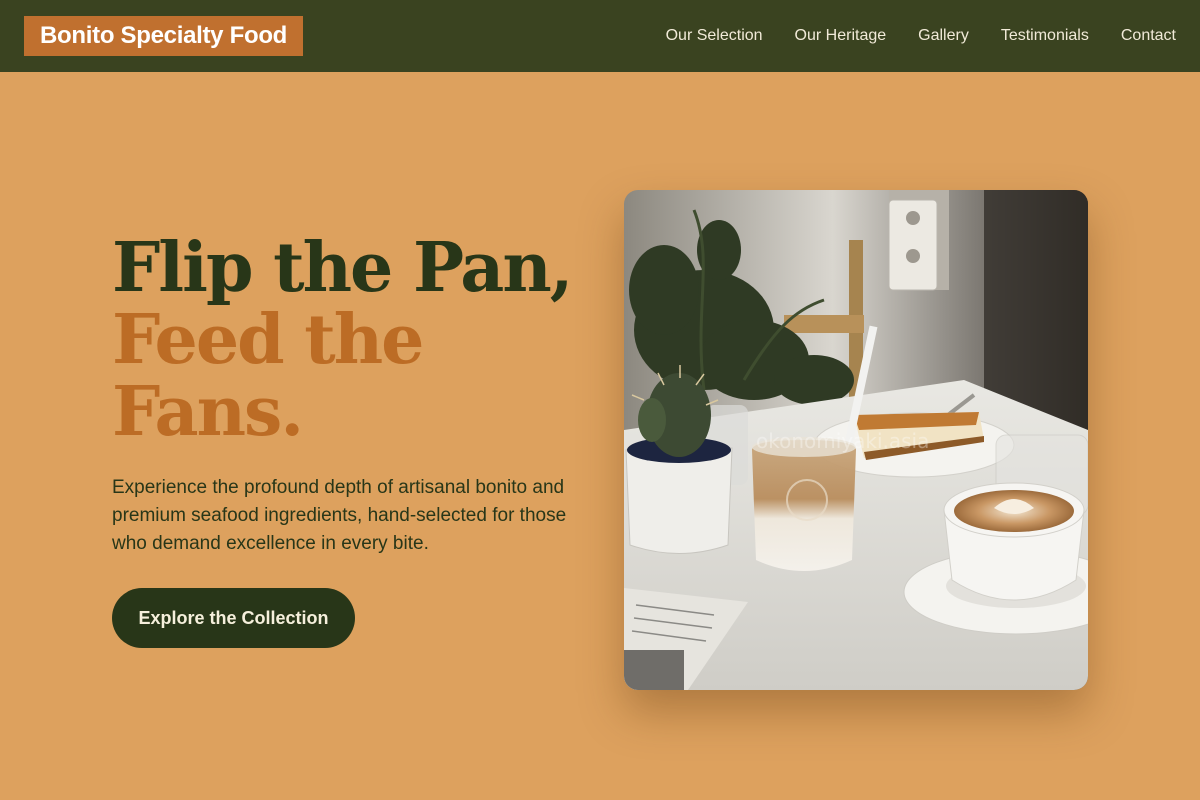 The width and height of the screenshot is (1200, 800). I want to click on nav-link-our-heritage: Our Heritage, so click(841, 35).